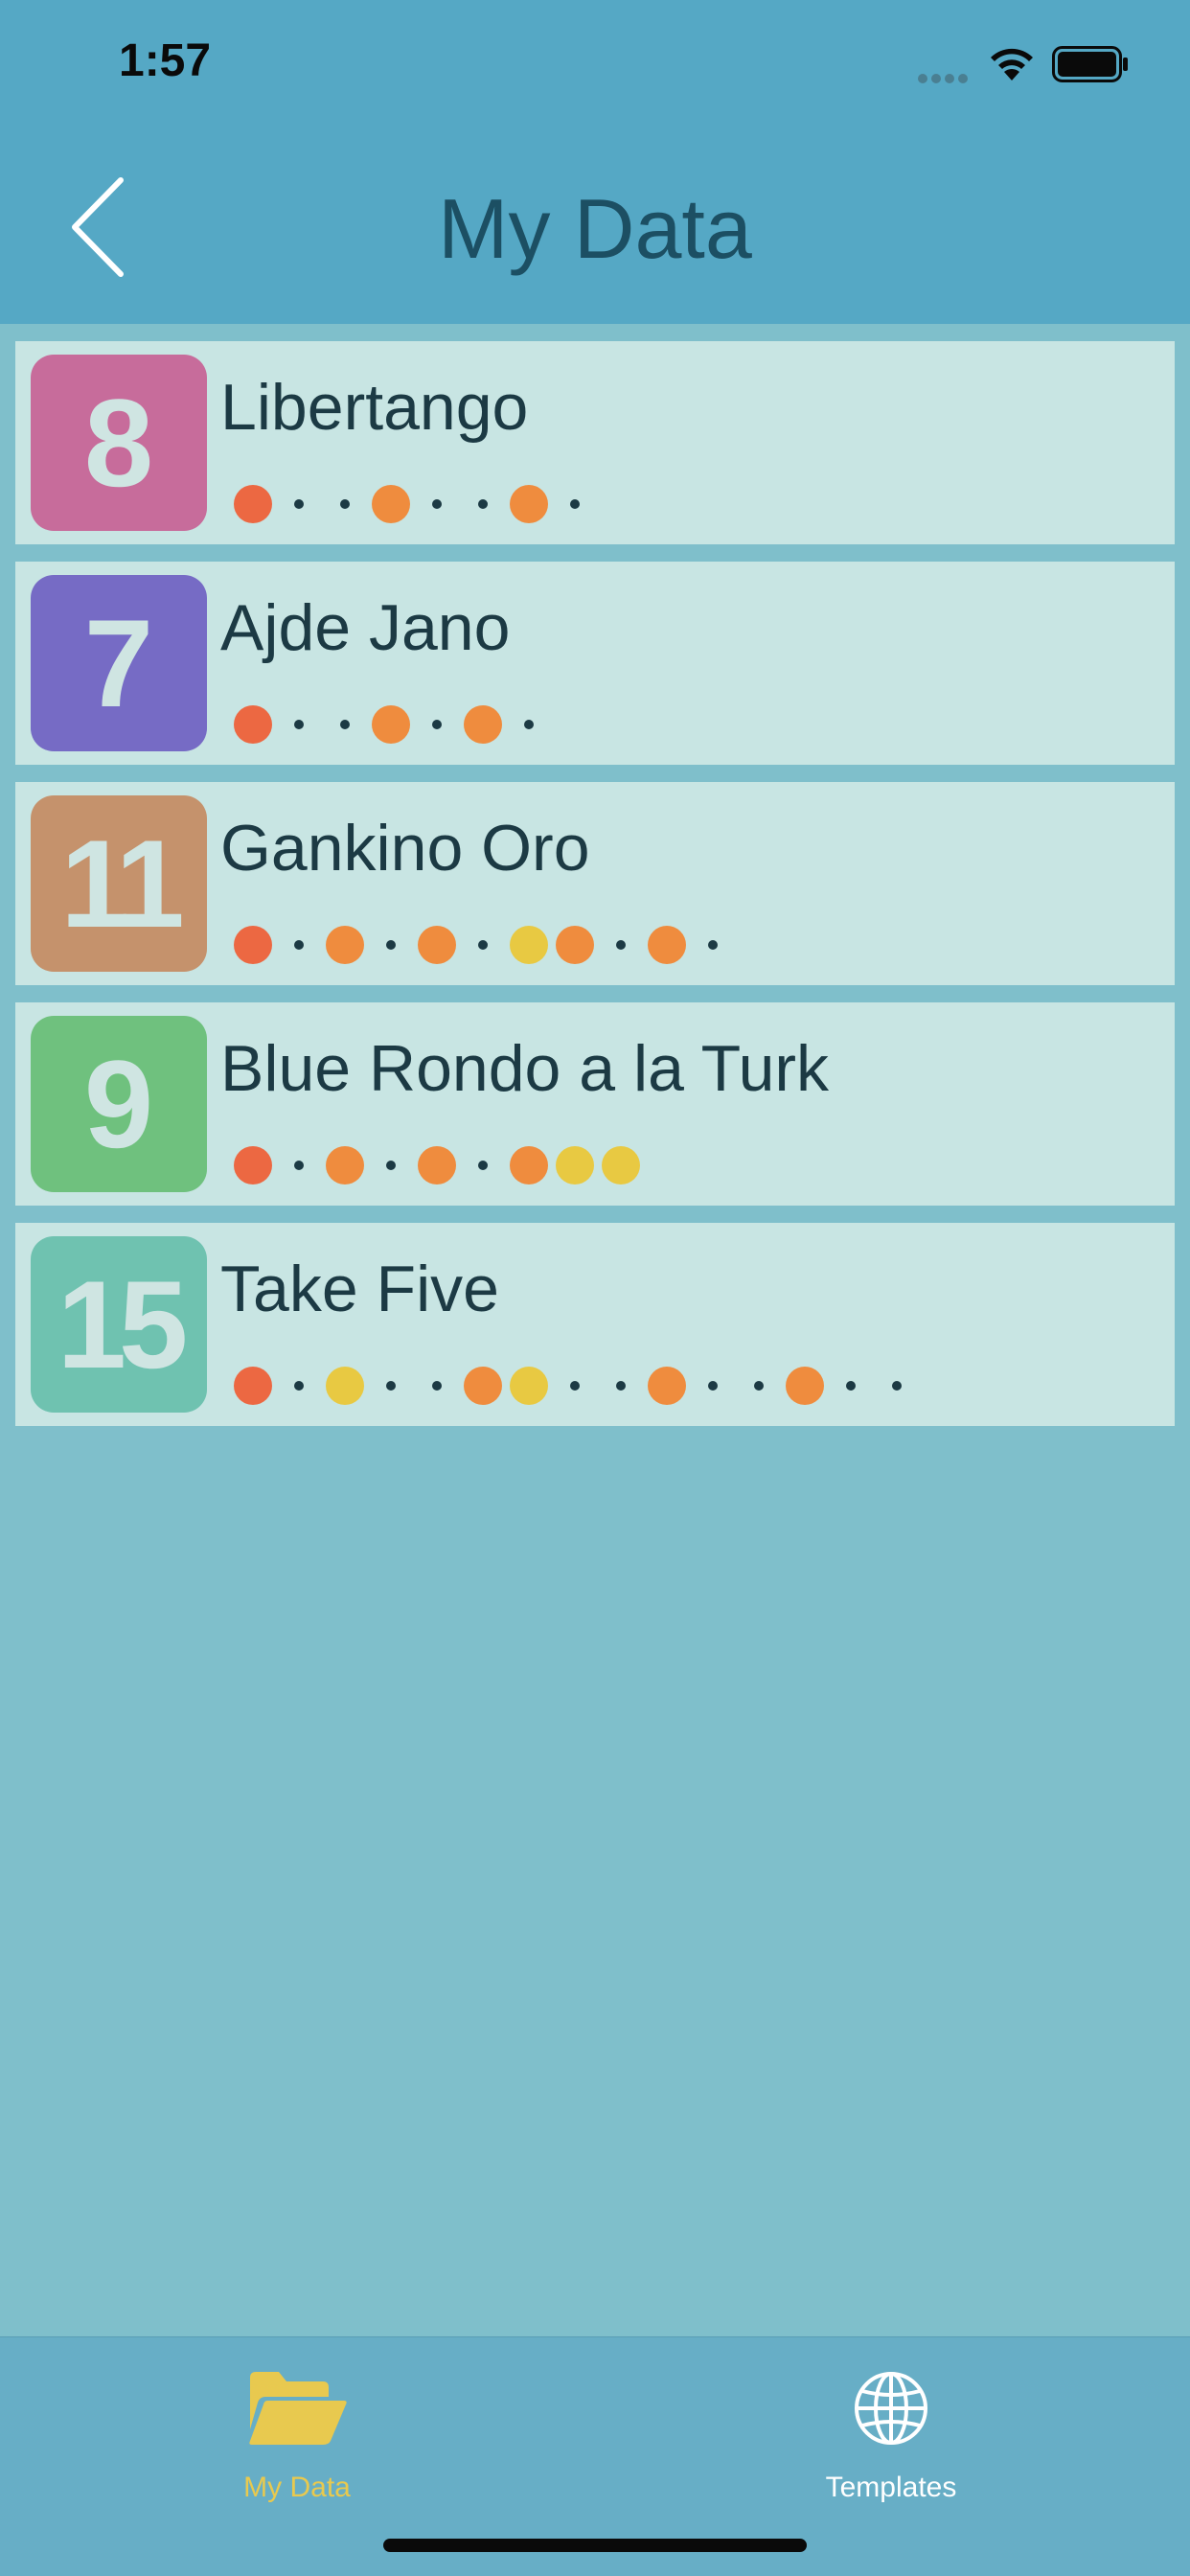  I want to click on item-title: Libertango, so click(374, 407).